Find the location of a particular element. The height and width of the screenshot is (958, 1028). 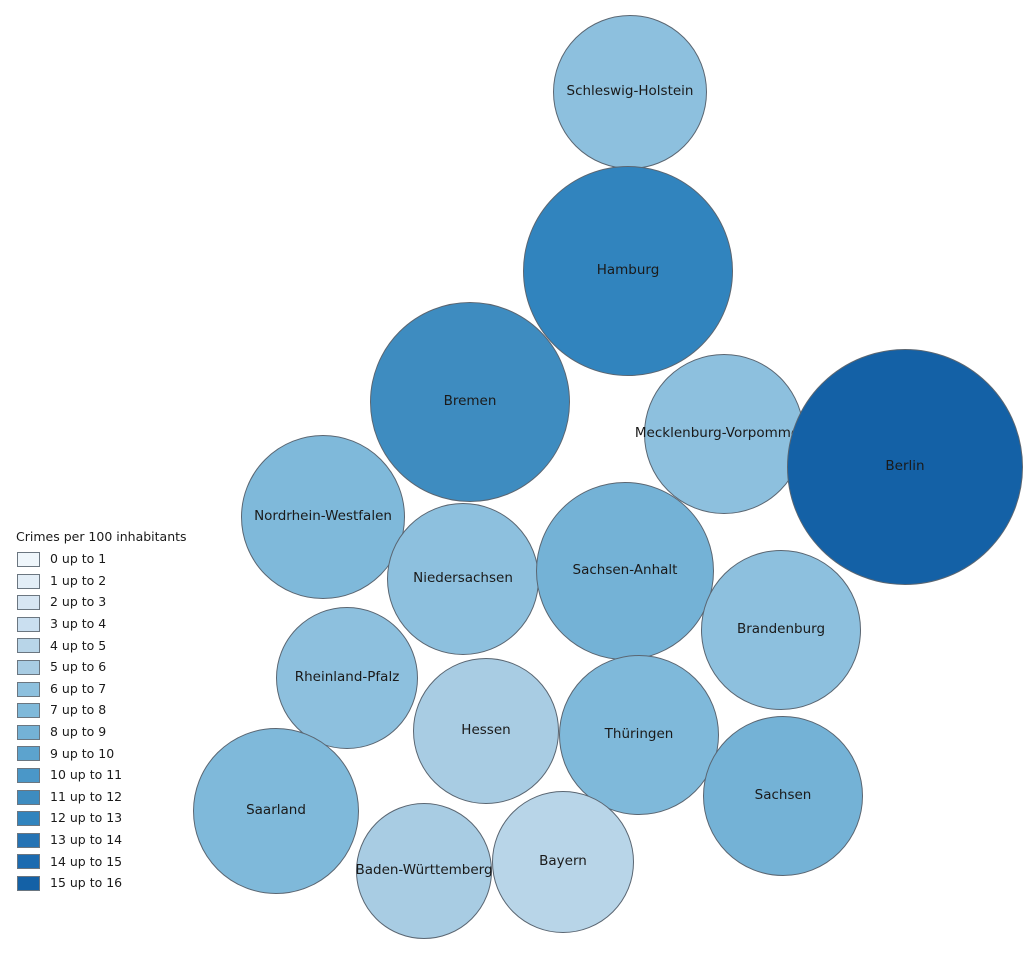

bubble-label: Bayern is located at coordinates (563, 861).